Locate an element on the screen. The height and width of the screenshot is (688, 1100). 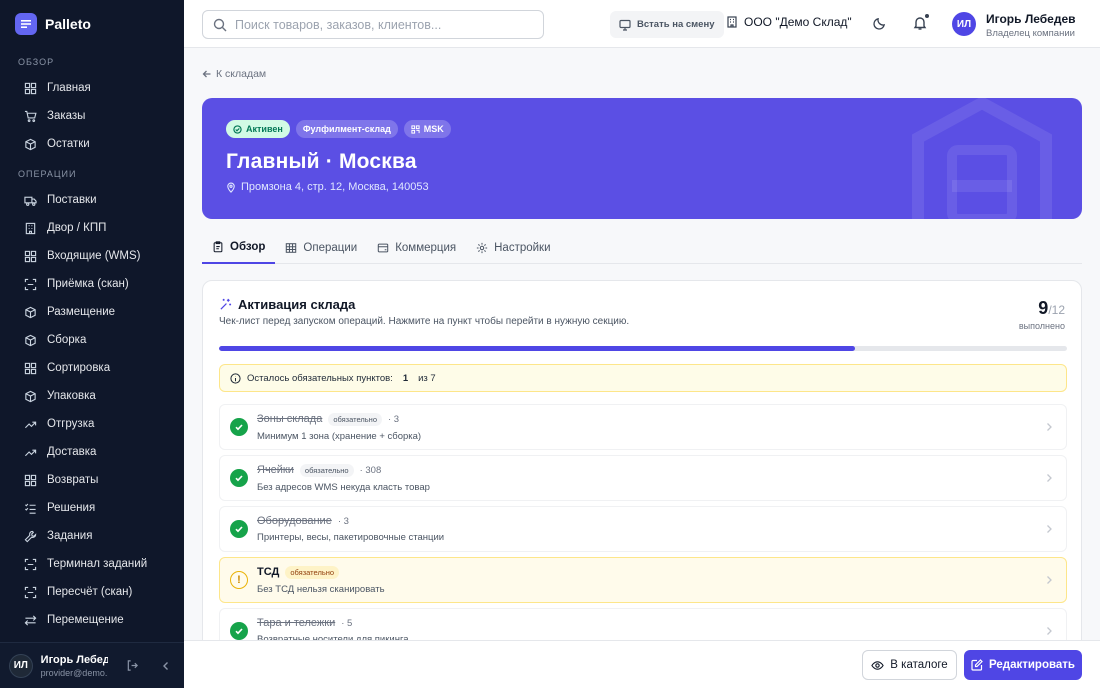
sidebar-item: Возвраты is located at coordinates (92, 480).